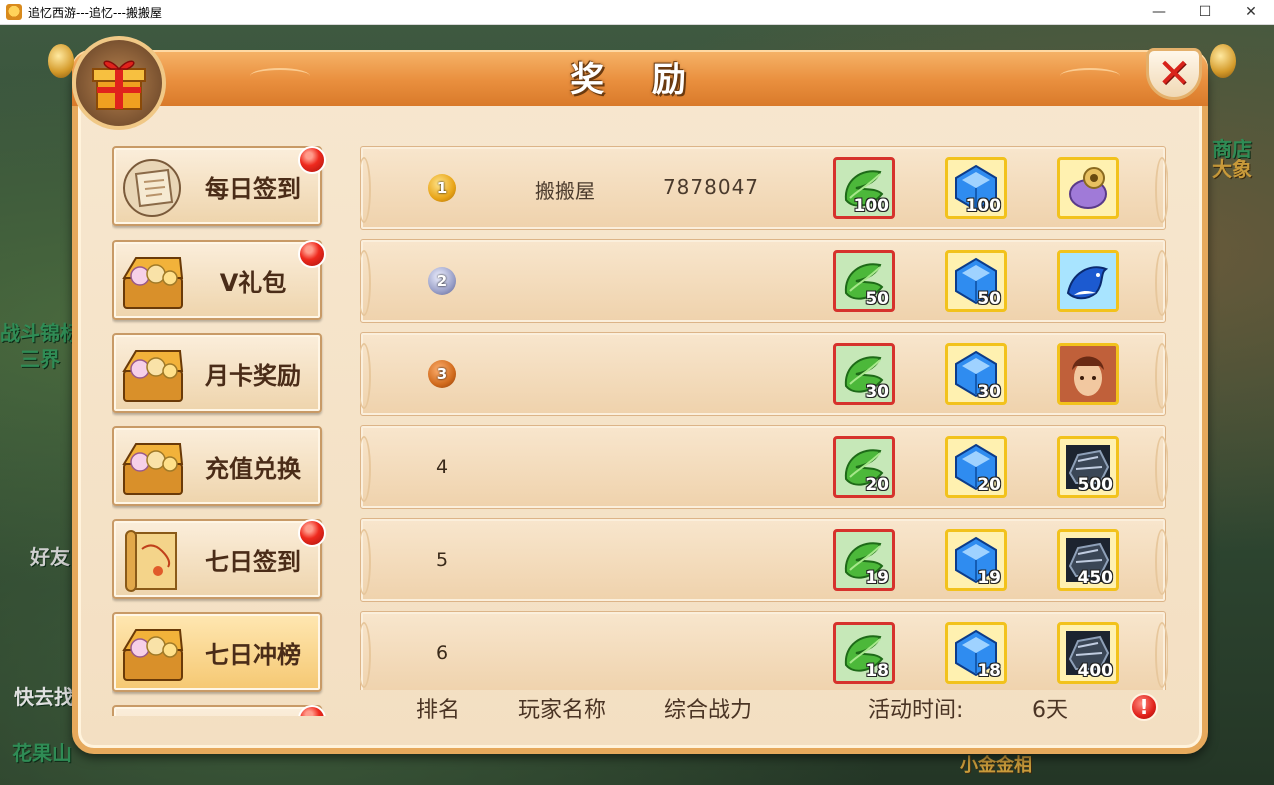  I want to click on gift-badge, so click(119, 83).